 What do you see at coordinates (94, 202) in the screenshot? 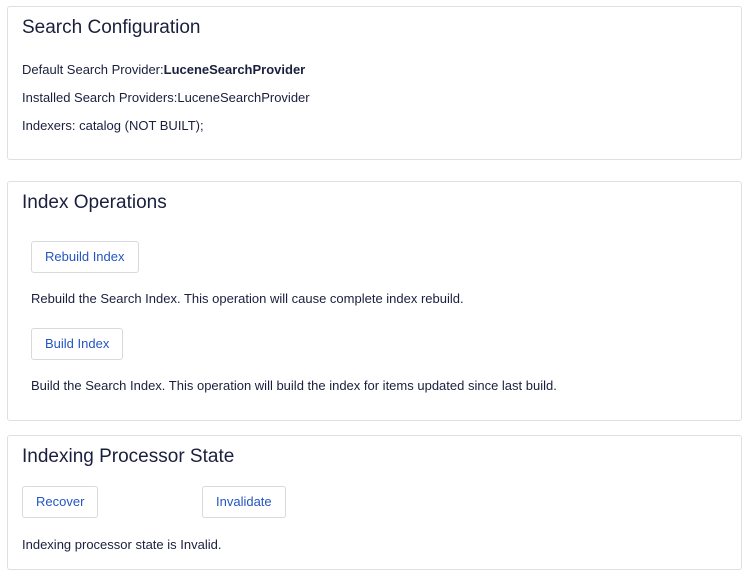
I see `index-operations-title: Index Operations` at bounding box center [94, 202].